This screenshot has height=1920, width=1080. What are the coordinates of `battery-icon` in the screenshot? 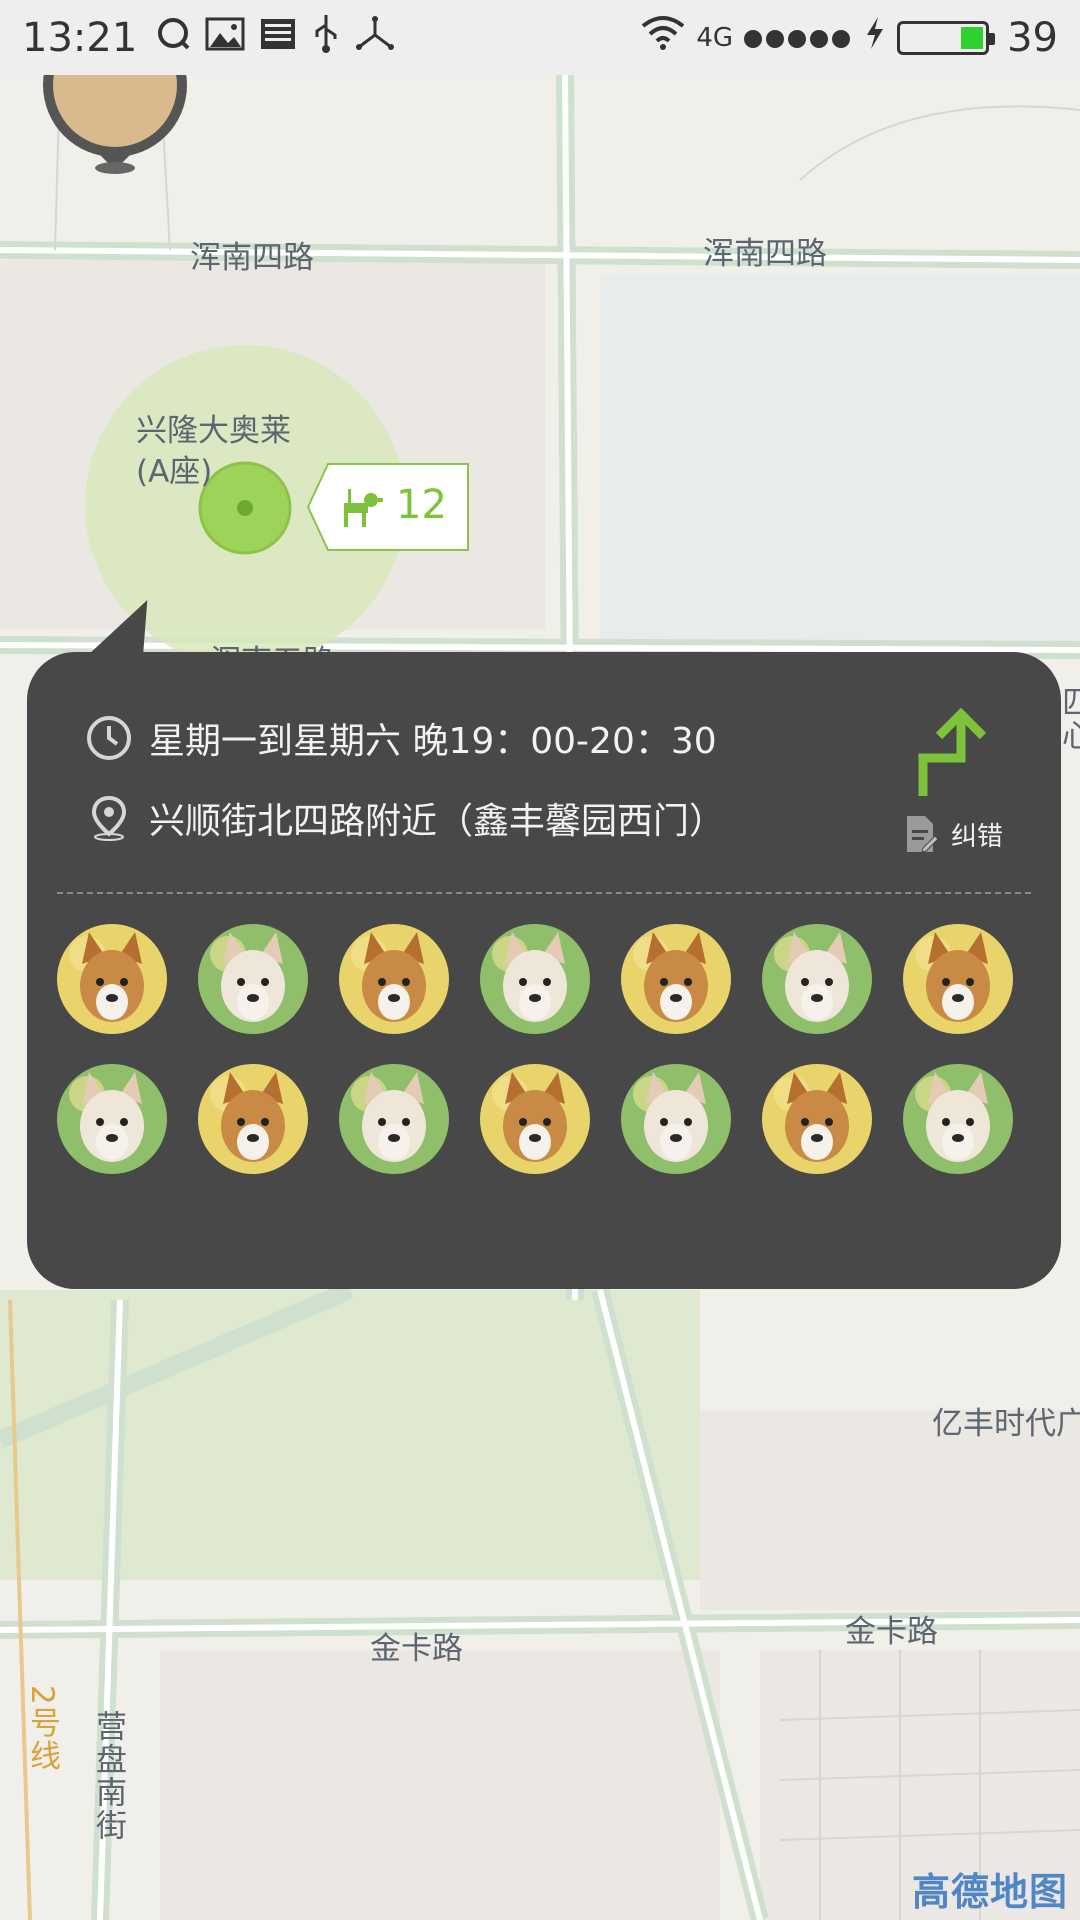 It's located at (946, 37).